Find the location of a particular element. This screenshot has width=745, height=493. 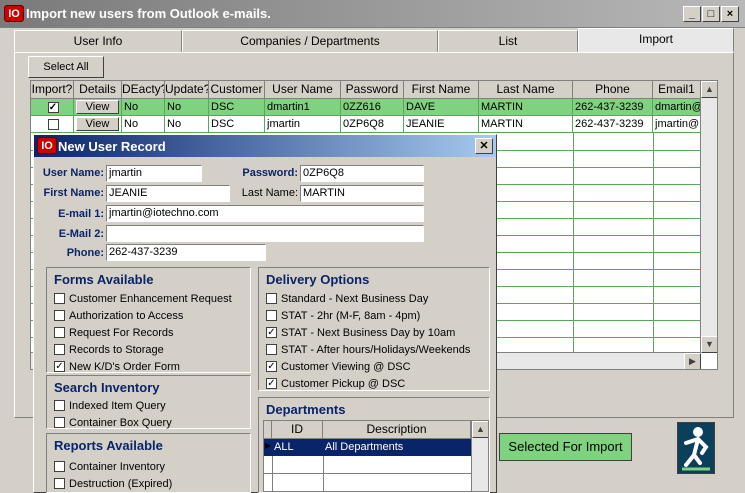

import-checkbox-cell: ✓ is located at coordinates (52, 107).